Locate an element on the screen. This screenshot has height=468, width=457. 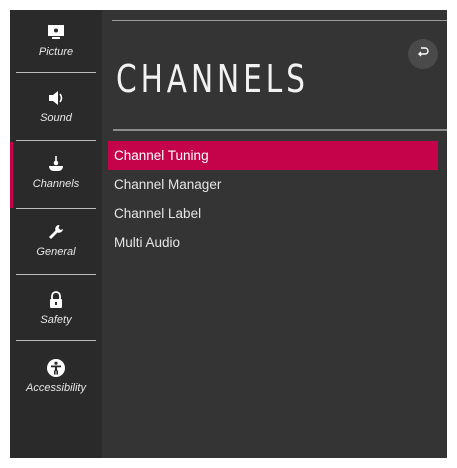
page-title: CHANNELS is located at coordinates (212, 79).